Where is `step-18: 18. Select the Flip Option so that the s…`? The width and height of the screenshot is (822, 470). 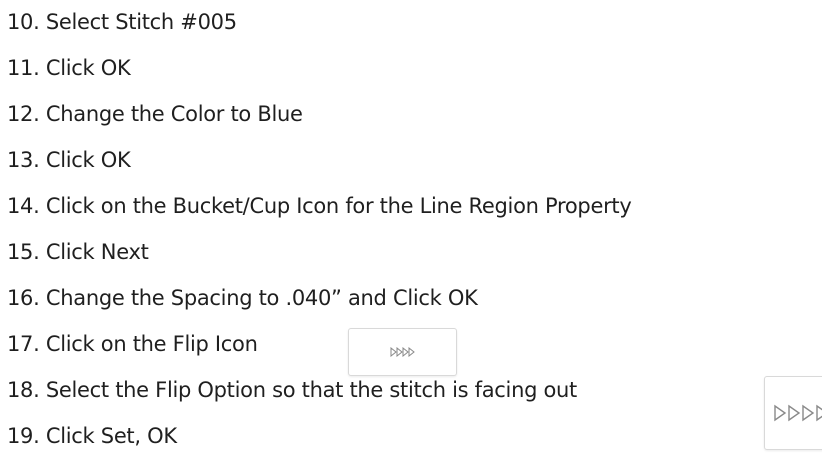
step-18: 18. Select the Flip Option so that the s… is located at coordinates (292, 390).